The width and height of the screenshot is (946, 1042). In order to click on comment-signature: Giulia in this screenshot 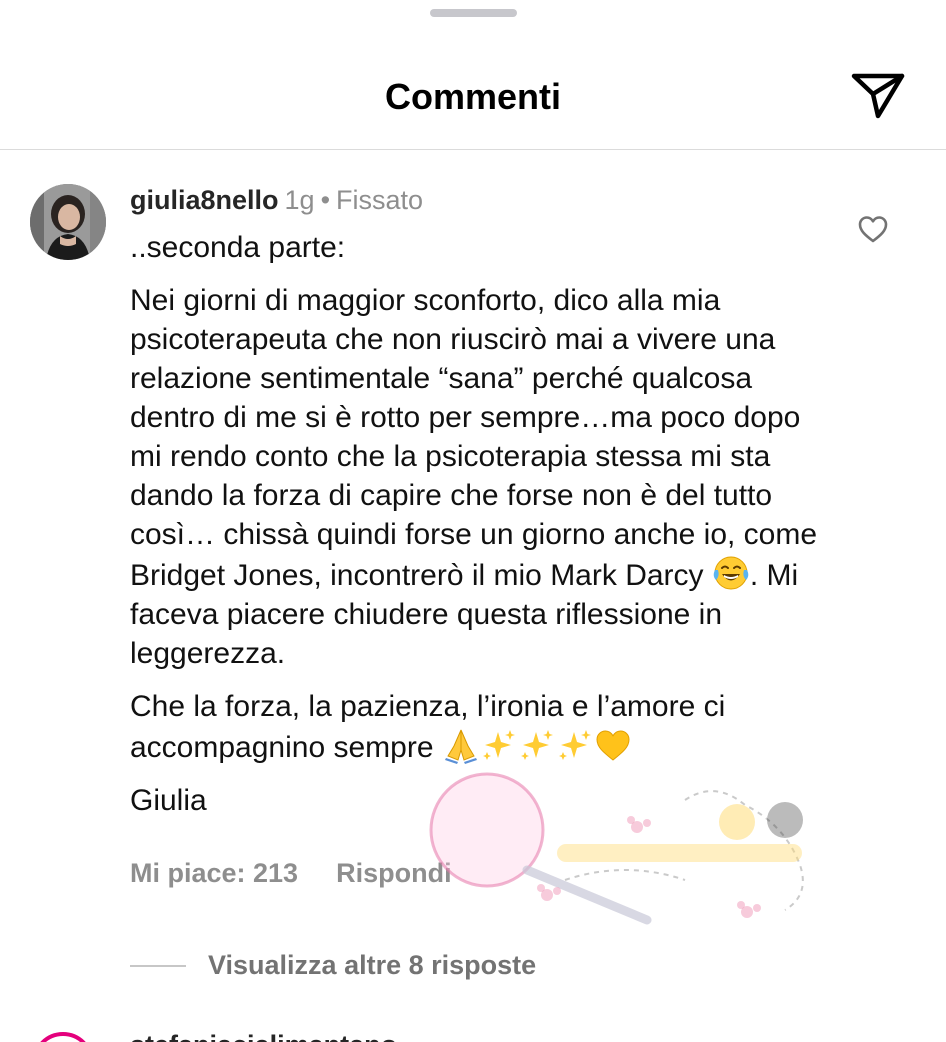, I will do `click(168, 800)`.